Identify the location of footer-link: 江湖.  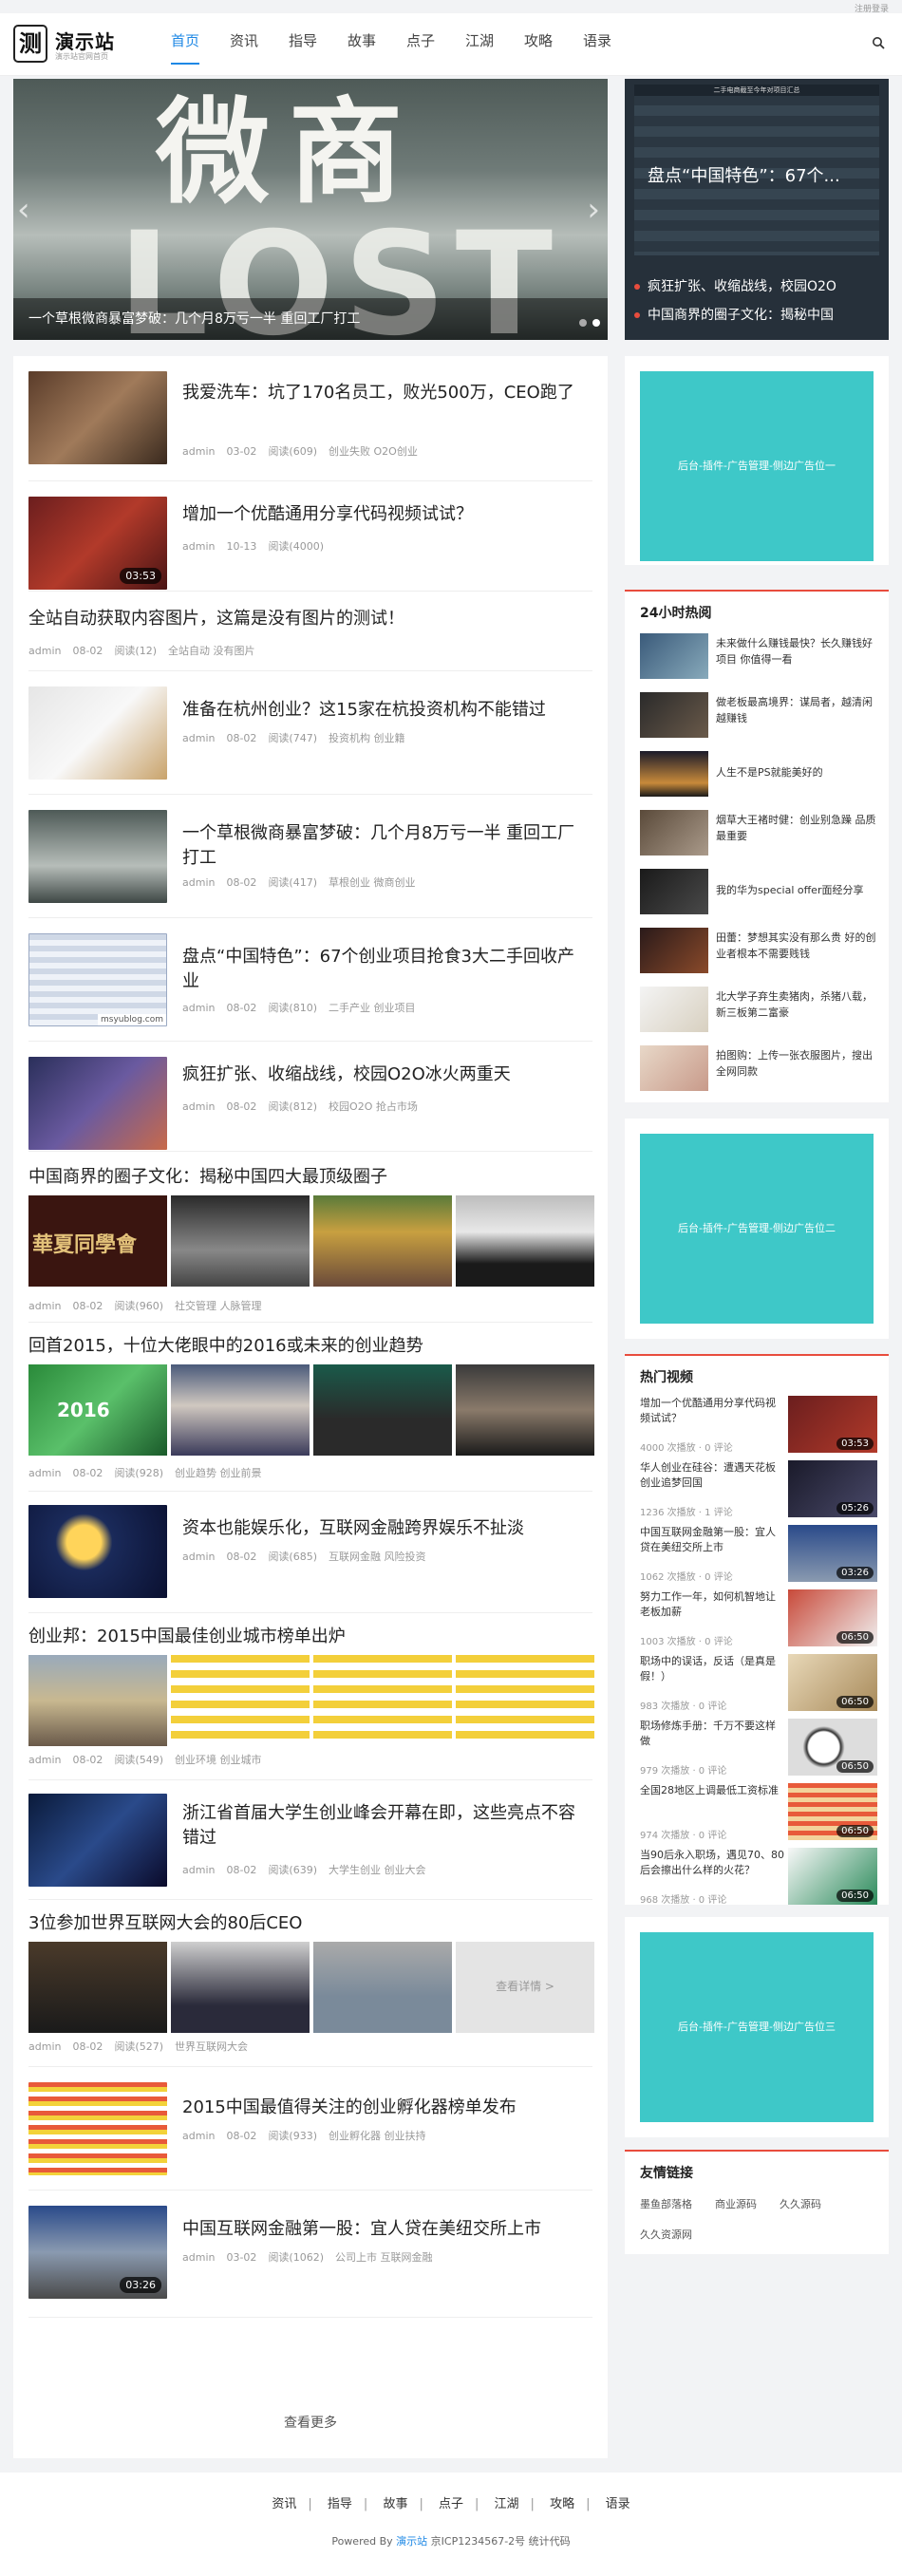
(507, 2504).